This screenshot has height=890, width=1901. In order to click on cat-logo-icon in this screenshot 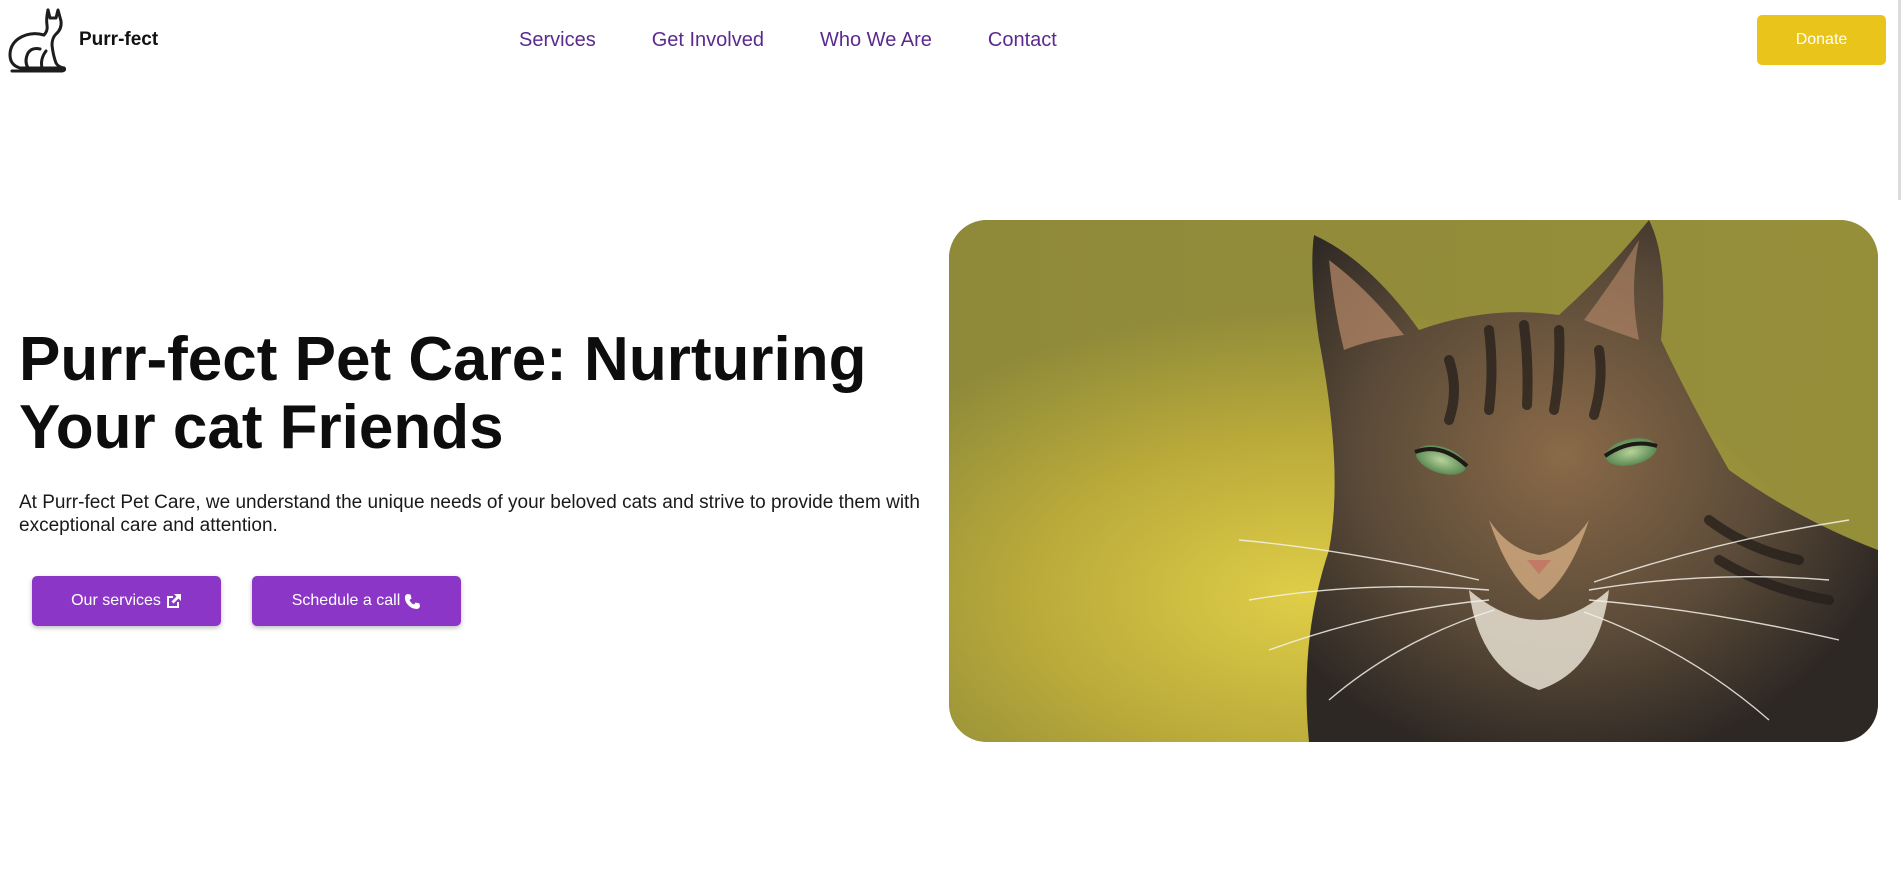, I will do `click(36, 40)`.